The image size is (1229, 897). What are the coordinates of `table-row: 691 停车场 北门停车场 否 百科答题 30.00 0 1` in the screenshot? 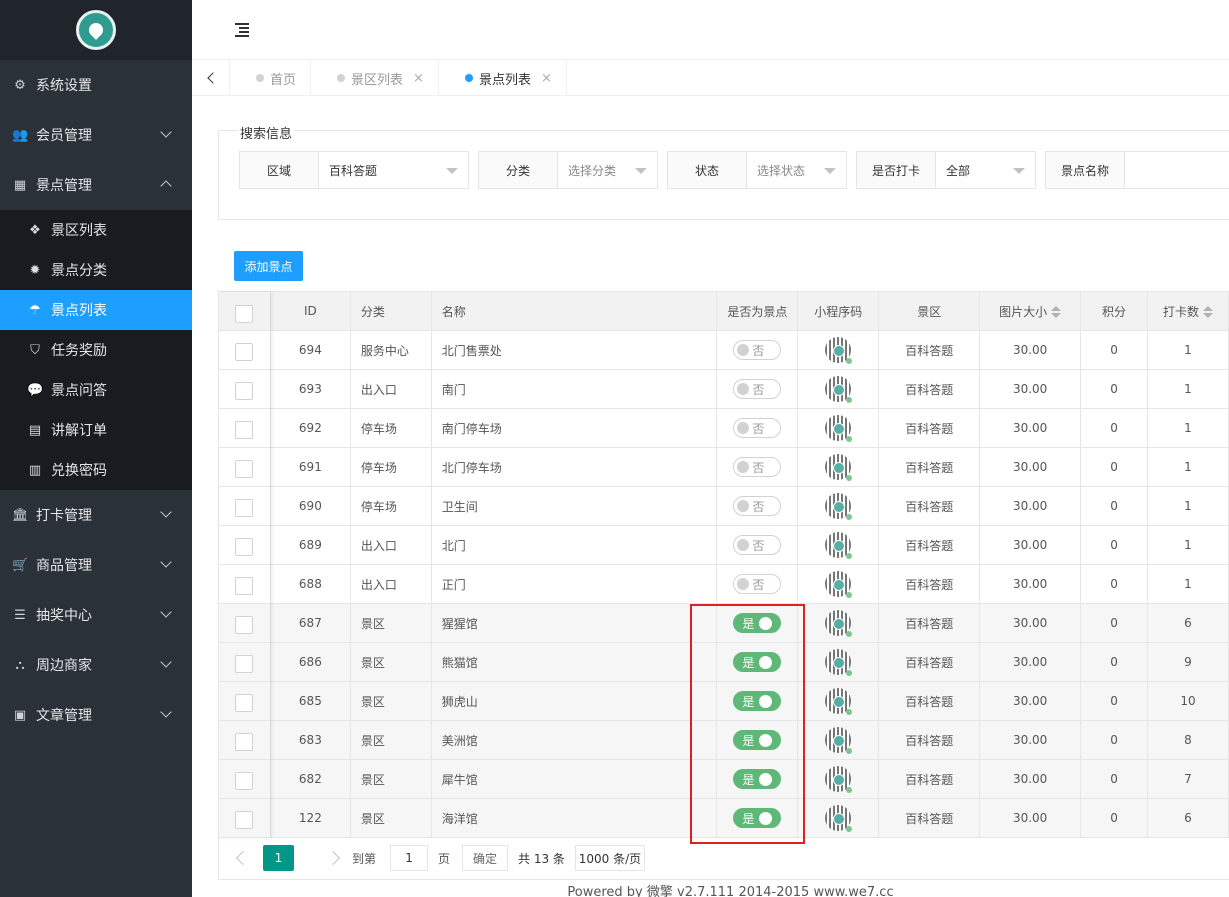 It's located at (723, 467).